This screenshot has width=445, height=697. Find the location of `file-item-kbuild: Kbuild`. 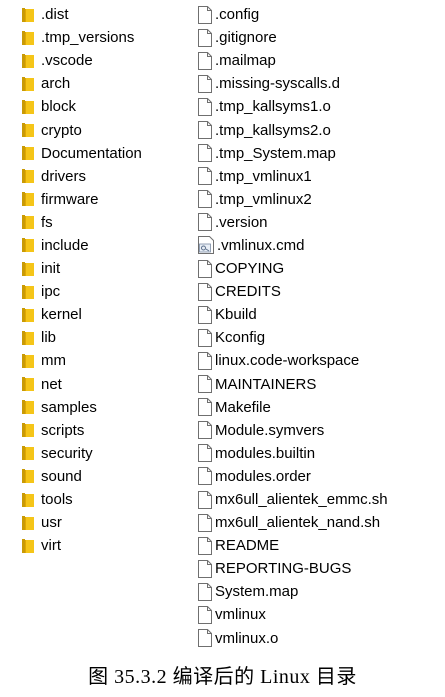

file-item-kbuild: Kbuild is located at coordinates (318, 314).